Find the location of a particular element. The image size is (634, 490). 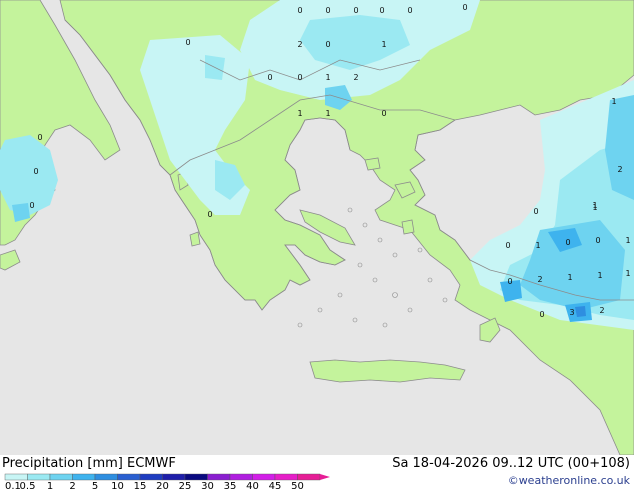

legend-label: 35 is located at coordinates (230, 485).